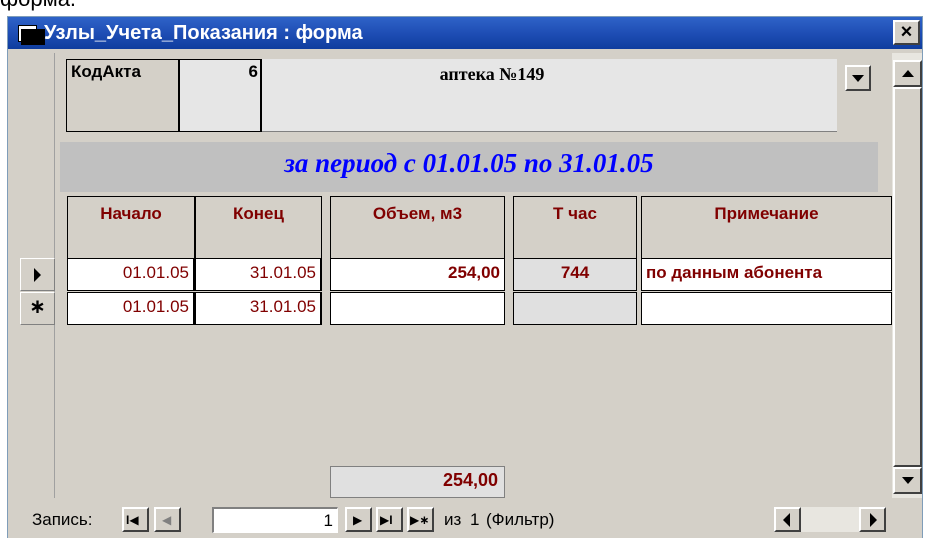 This screenshot has width=928, height=538. Describe the element at coordinates (62, 519) in the screenshot. I see `record-label: Запись:` at that location.